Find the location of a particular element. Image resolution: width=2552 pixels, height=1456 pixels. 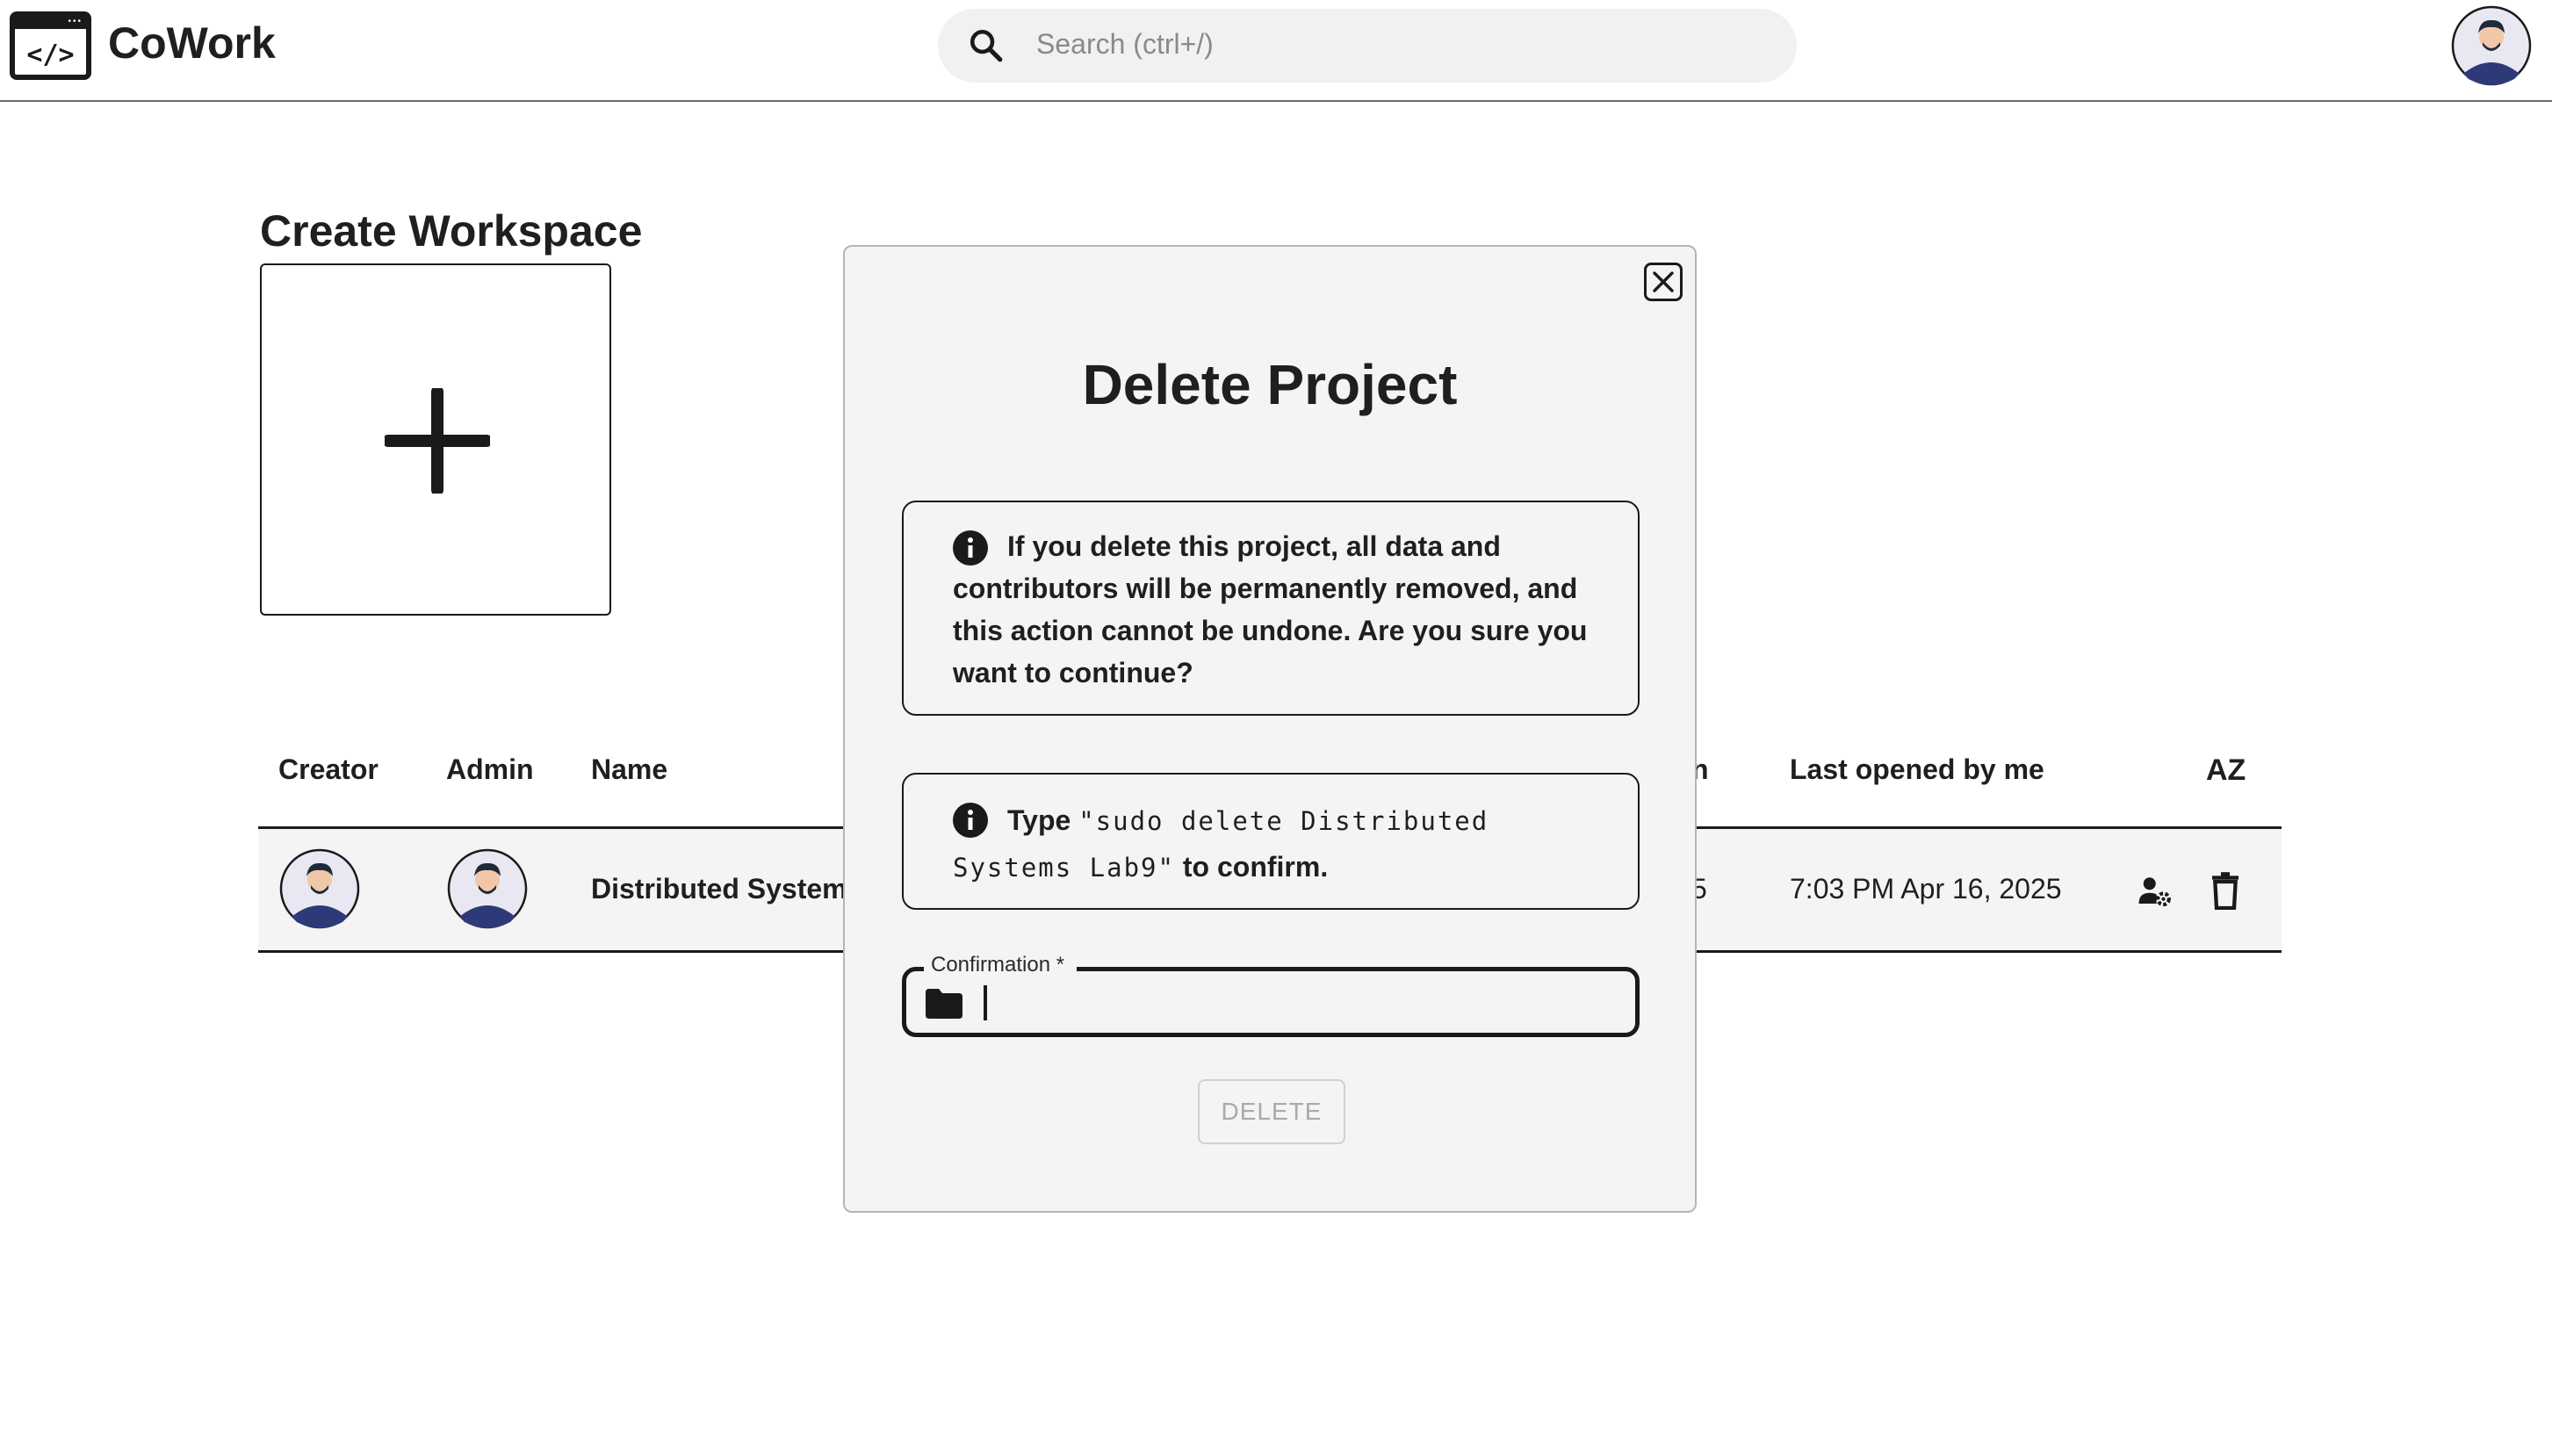

manage-user-icon is located at coordinates (2154, 891).